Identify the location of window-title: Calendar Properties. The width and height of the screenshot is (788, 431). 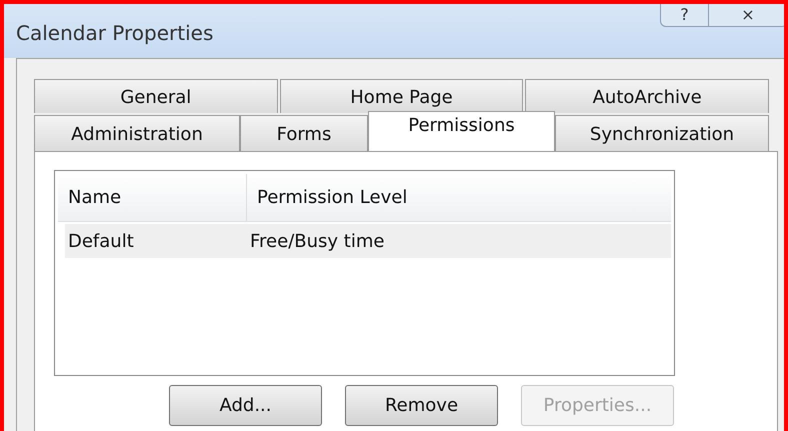
(115, 33).